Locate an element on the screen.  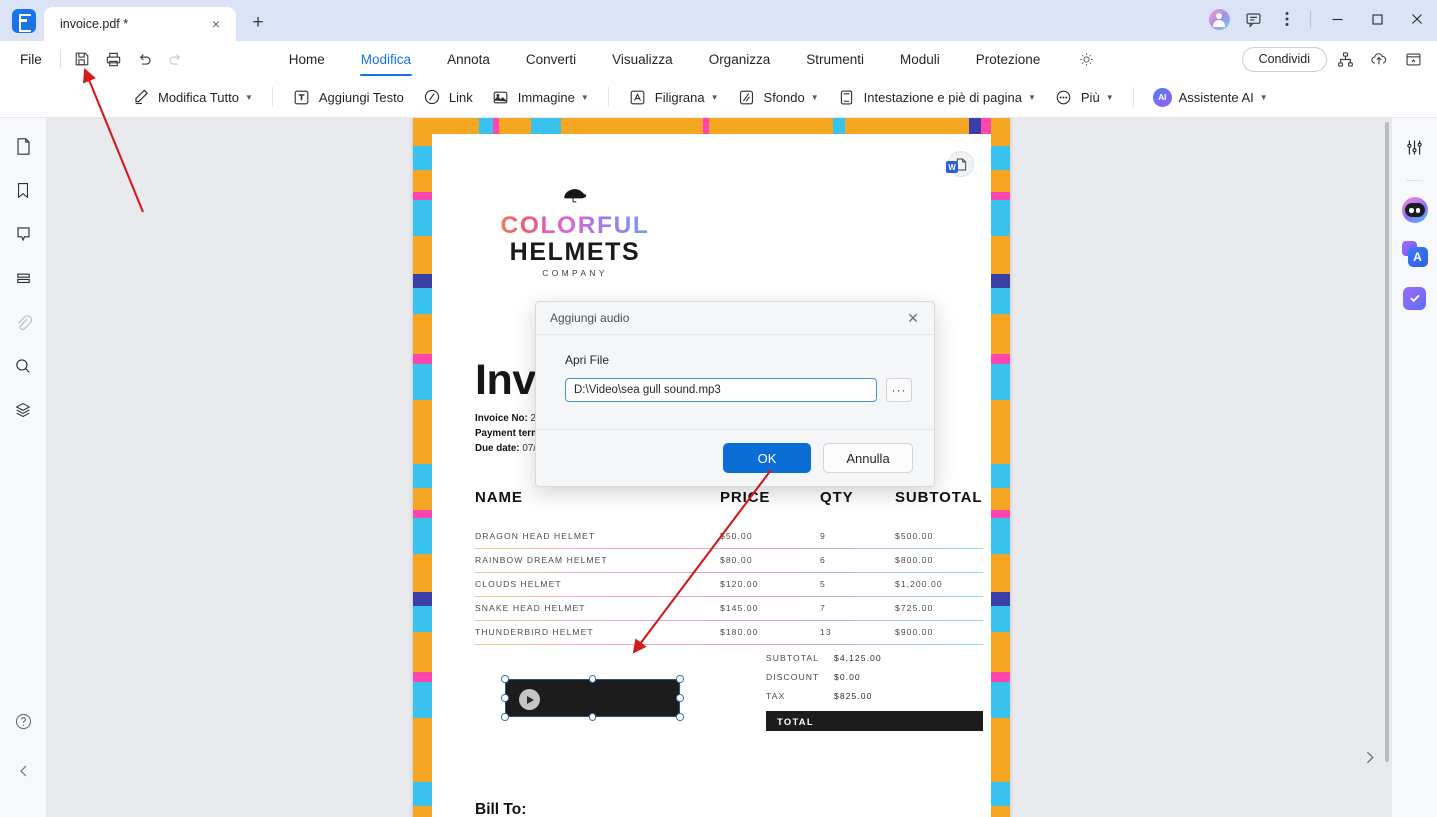
ribbon-link: Link is located at coordinates (447, 97).